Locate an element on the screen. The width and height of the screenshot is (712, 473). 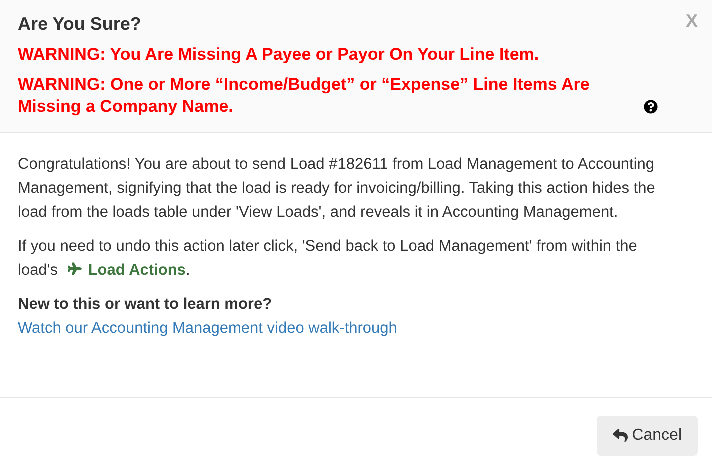
load-actions-link: Load Actions is located at coordinates (127, 270).